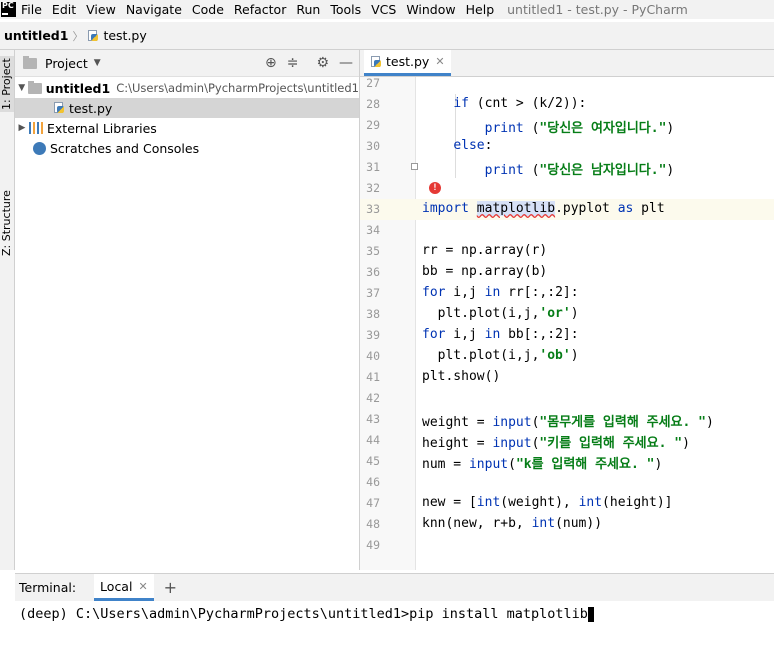  Describe the element at coordinates (260, 9) in the screenshot. I see `menu-refactor: Refactor` at that location.